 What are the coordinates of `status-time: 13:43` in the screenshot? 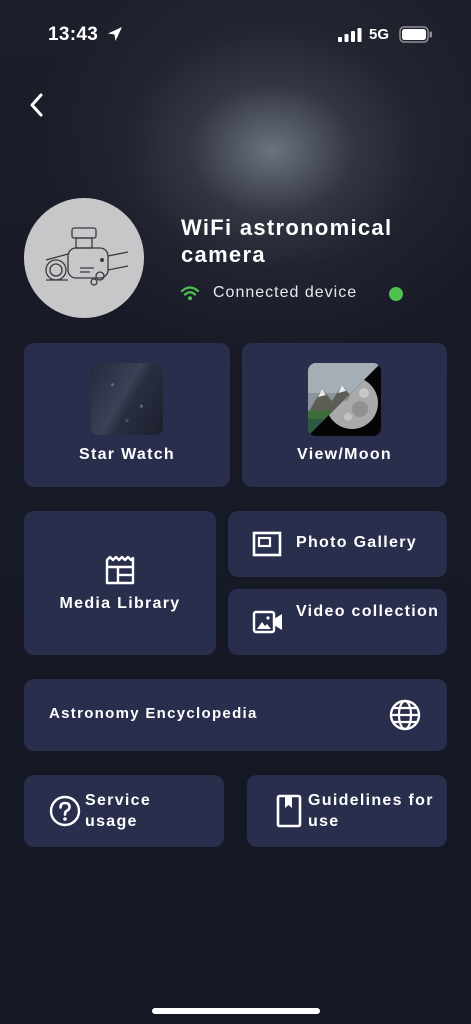 It's located at (73, 34).